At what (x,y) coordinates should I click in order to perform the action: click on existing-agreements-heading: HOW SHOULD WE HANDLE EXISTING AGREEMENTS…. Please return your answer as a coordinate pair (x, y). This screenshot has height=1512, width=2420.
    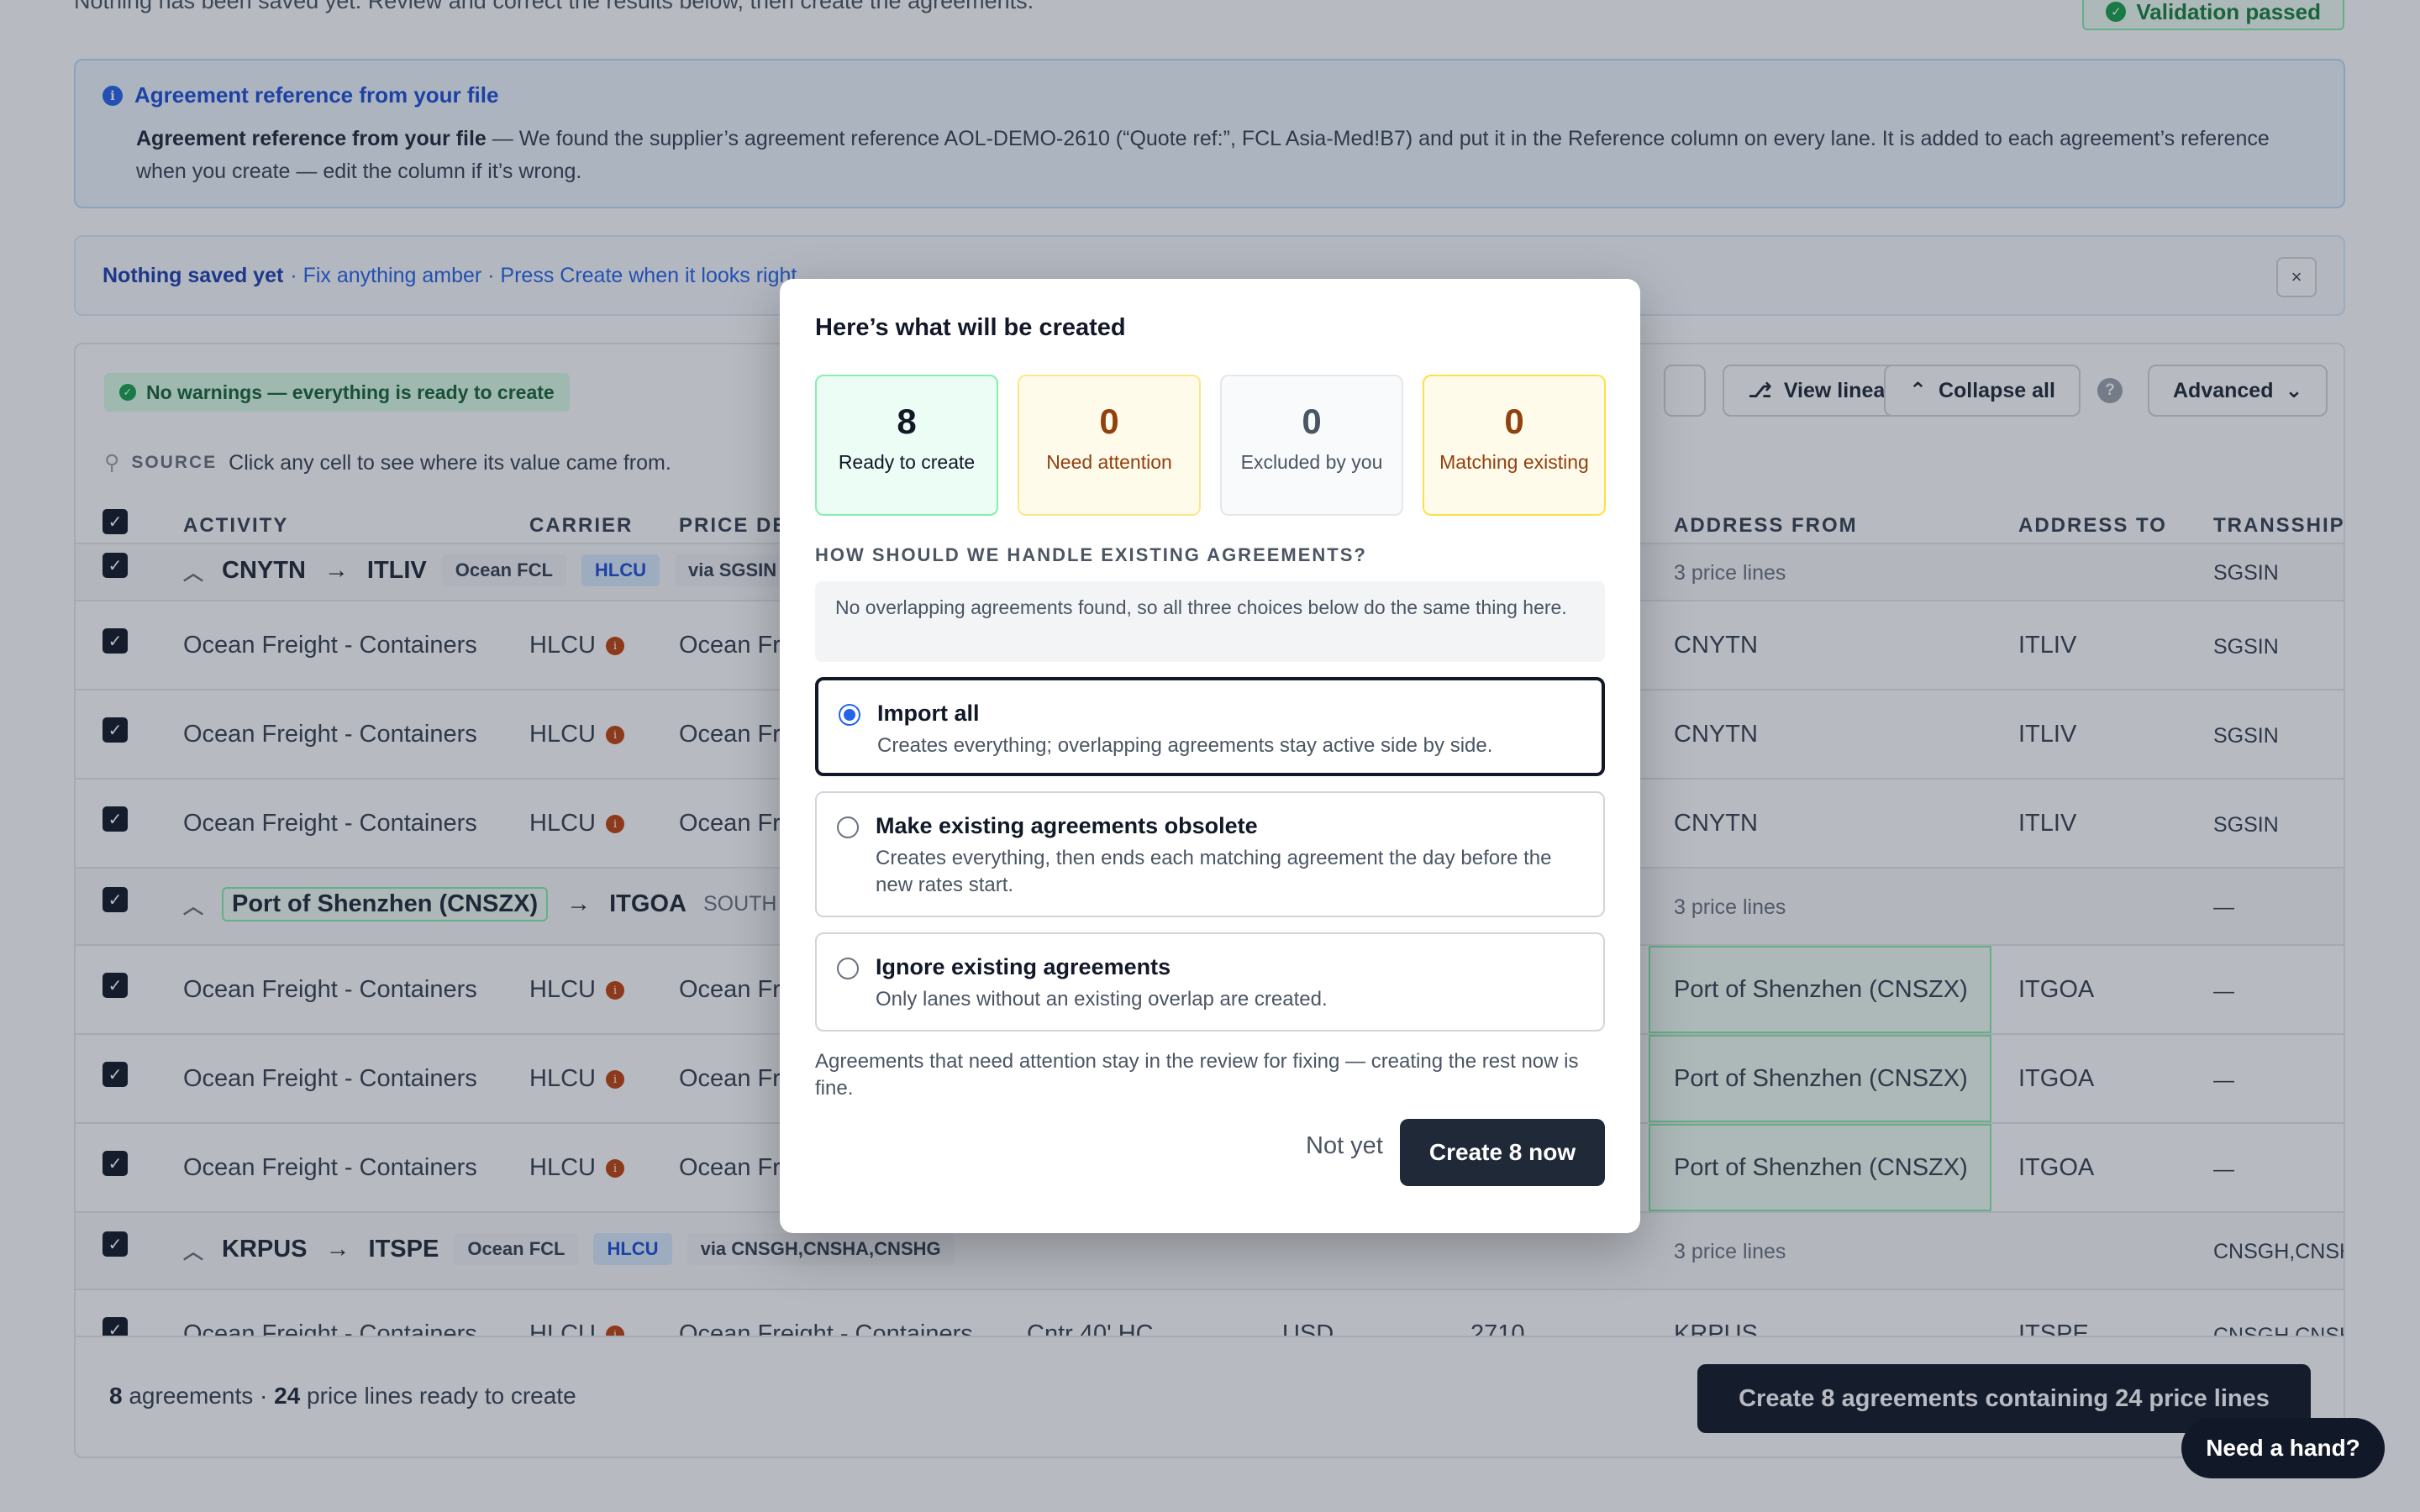
    Looking at the image, I should click on (1091, 554).